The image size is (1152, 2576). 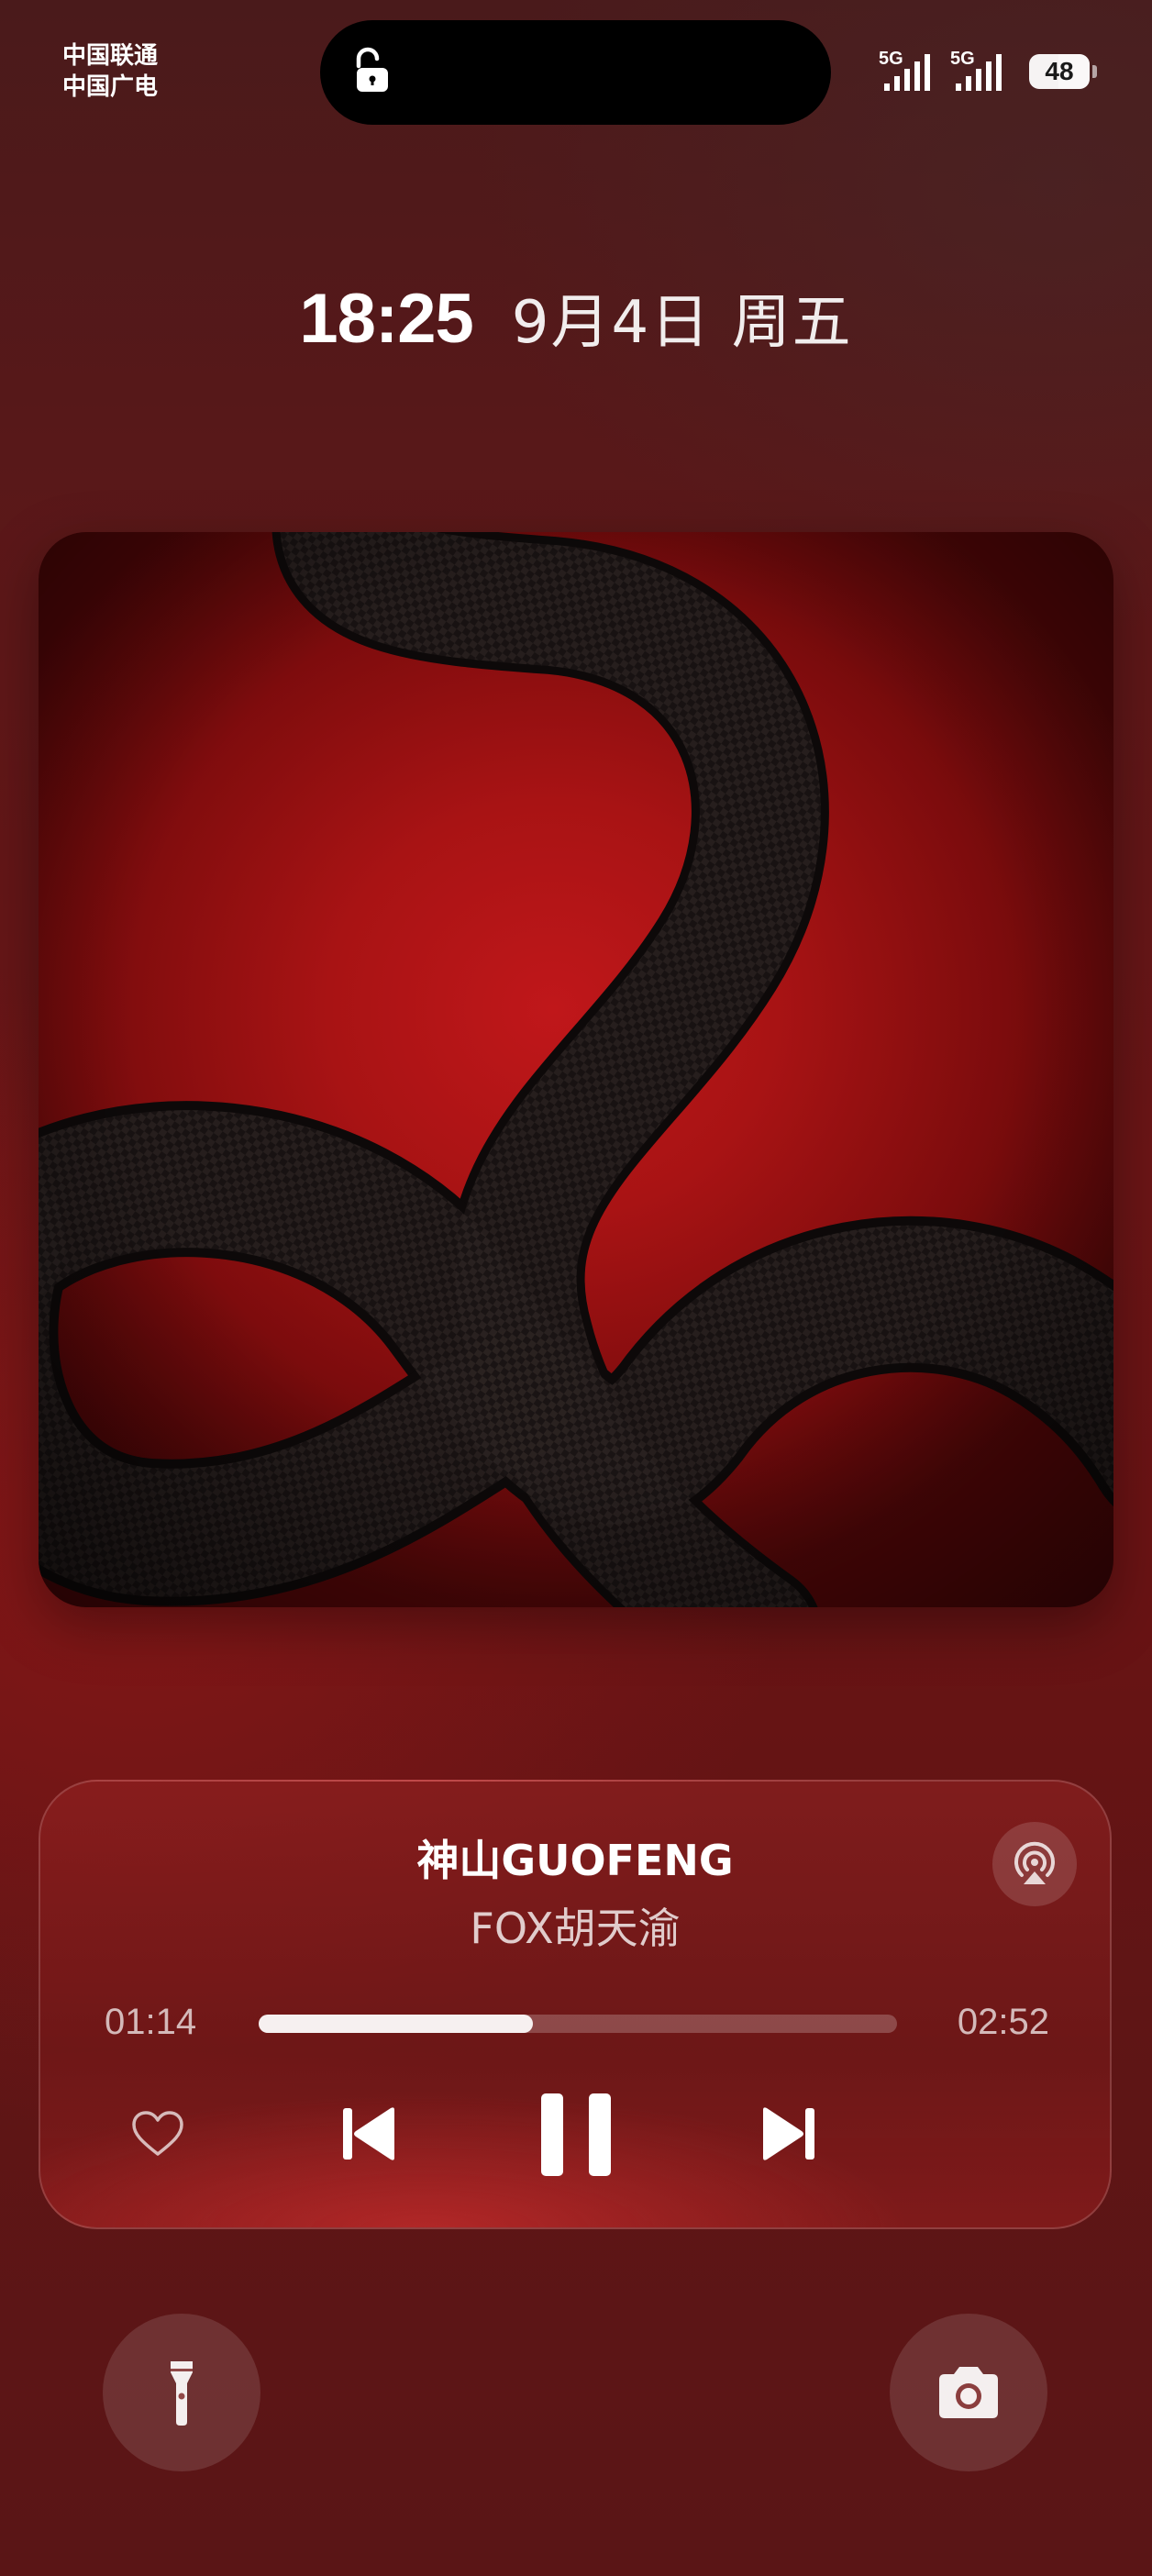 I want to click on like-button, so click(x=157, y=2134).